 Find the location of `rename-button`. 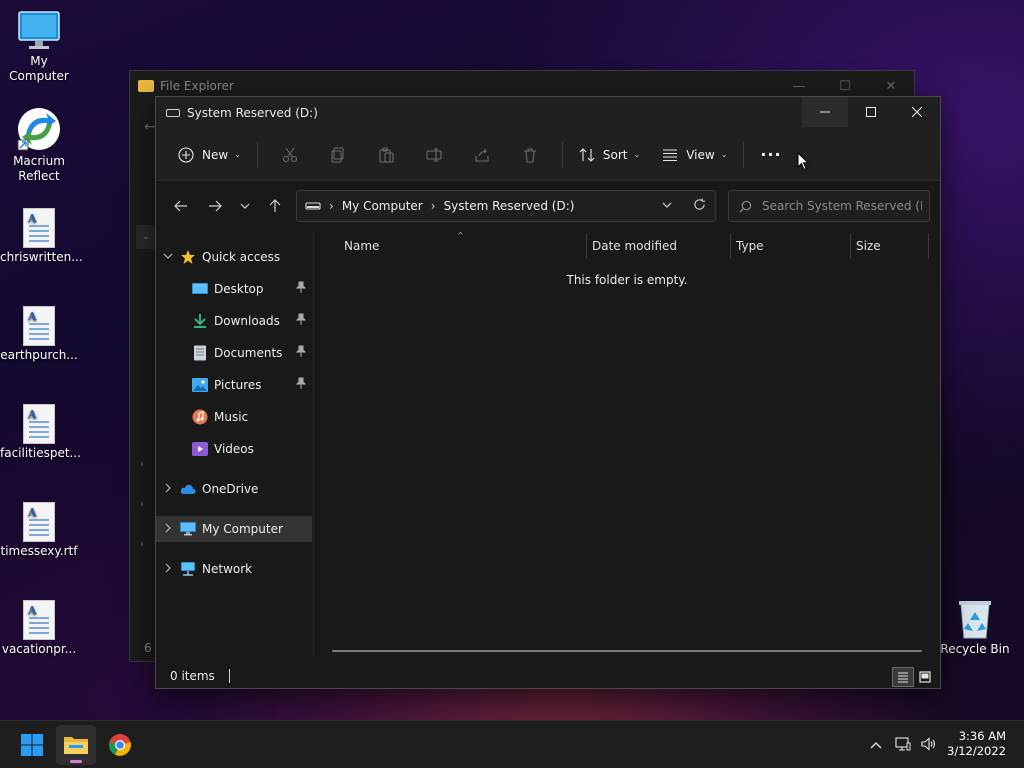

rename-button is located at coordinates (434, 155).